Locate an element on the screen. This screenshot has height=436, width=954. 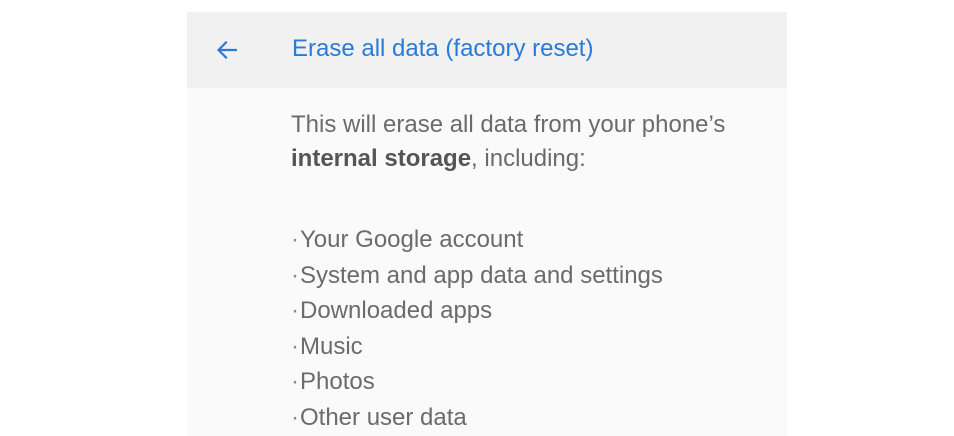
back-button is located at coordinates (227, 50).